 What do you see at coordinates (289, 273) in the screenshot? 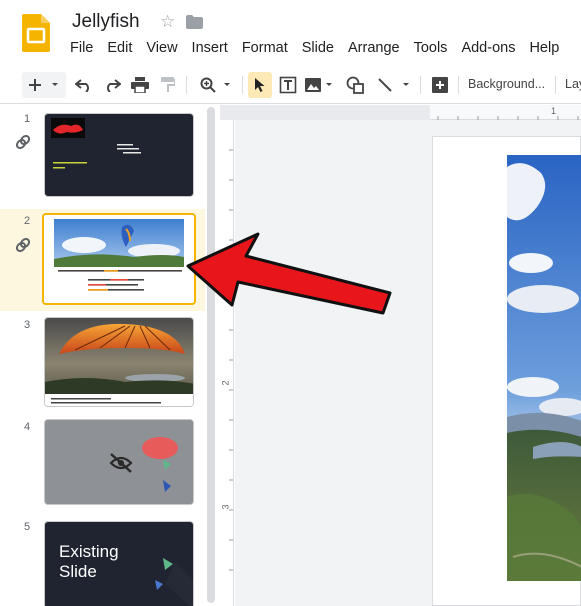
I see `red-arrow-annotation` at bounding box center [289, 273].